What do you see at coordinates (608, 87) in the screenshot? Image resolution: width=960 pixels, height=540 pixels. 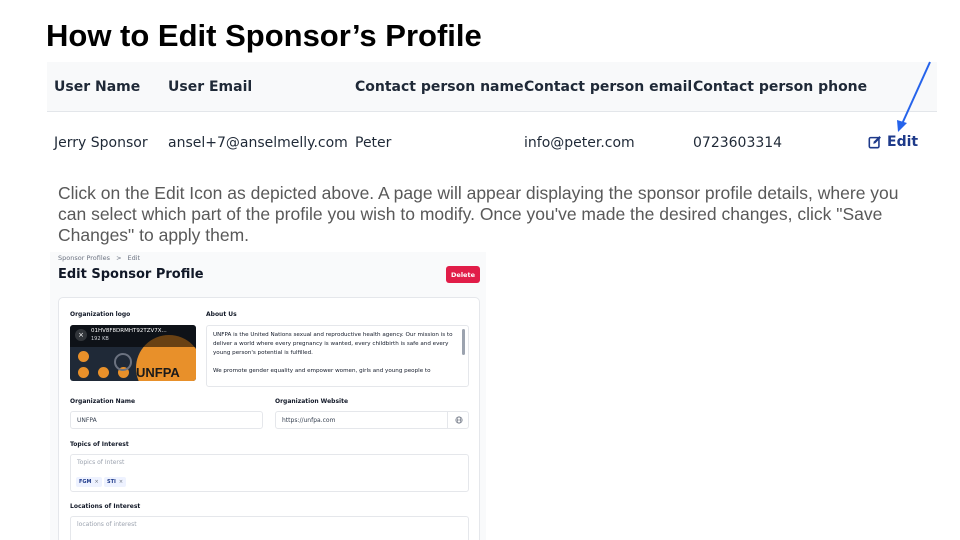 I see `header-contact-email: Contact person email` at bounding box center [608, 87].